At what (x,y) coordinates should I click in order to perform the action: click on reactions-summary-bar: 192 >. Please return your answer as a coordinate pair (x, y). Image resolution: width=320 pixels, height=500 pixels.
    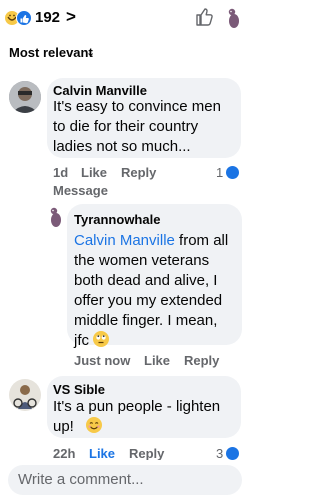
    Looking at the image, I should click on (125, 17).